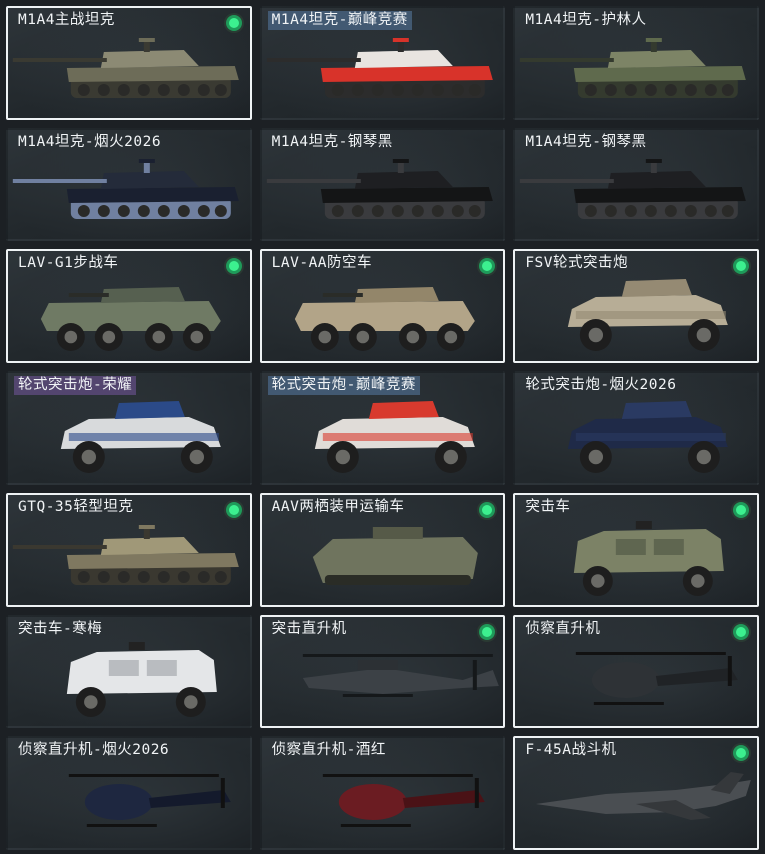 The width and height of the screenshot is (765, 854). Describe the element at coordinates (383, 559) in the screenshot. I see `amphibious-icon` at that location.